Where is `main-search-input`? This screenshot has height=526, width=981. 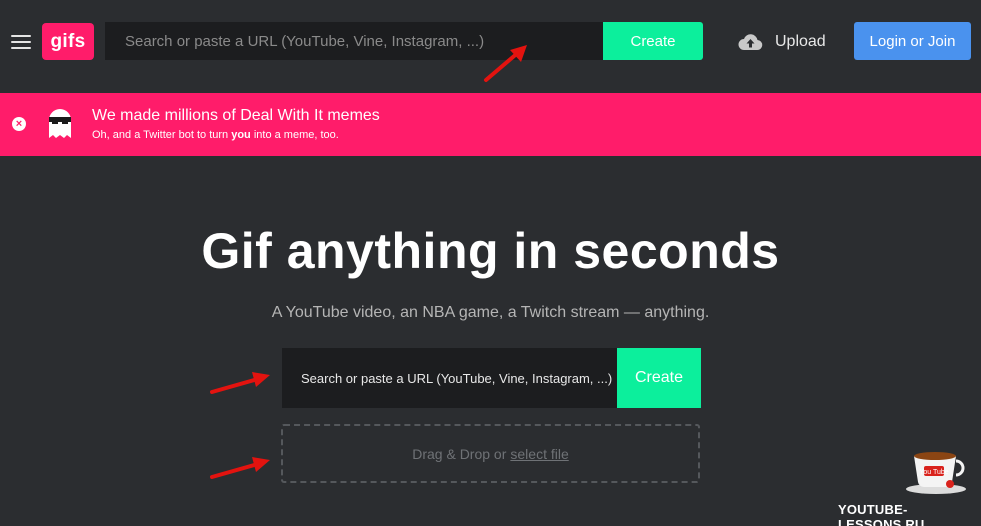
main-search-input is located at coordinates (449, 378).